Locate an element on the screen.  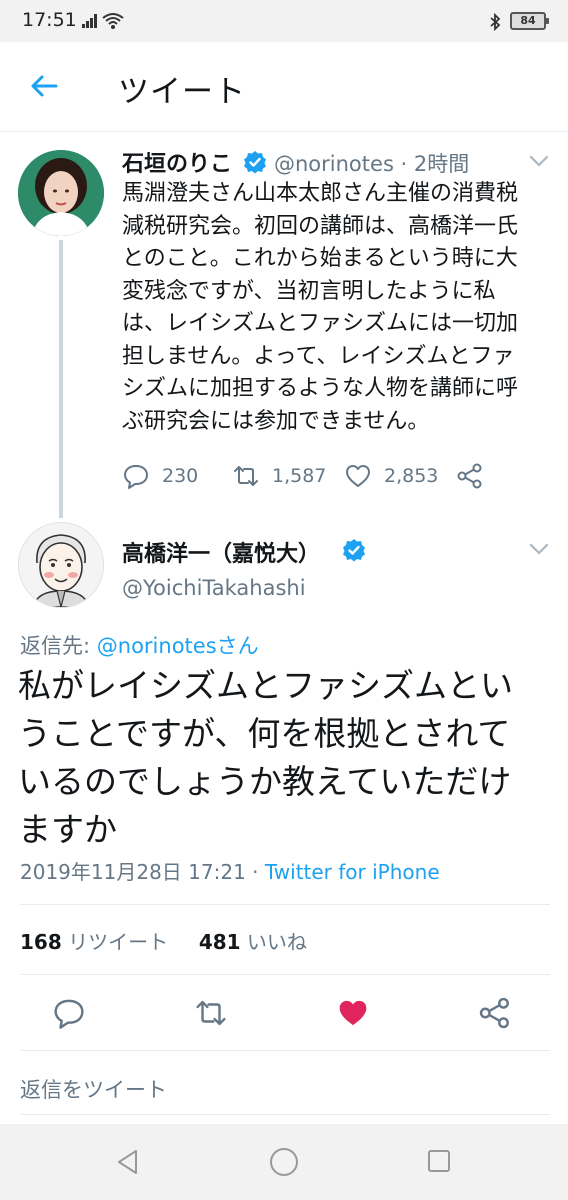
nav-back-icon is located at coordinates (128, 1162).